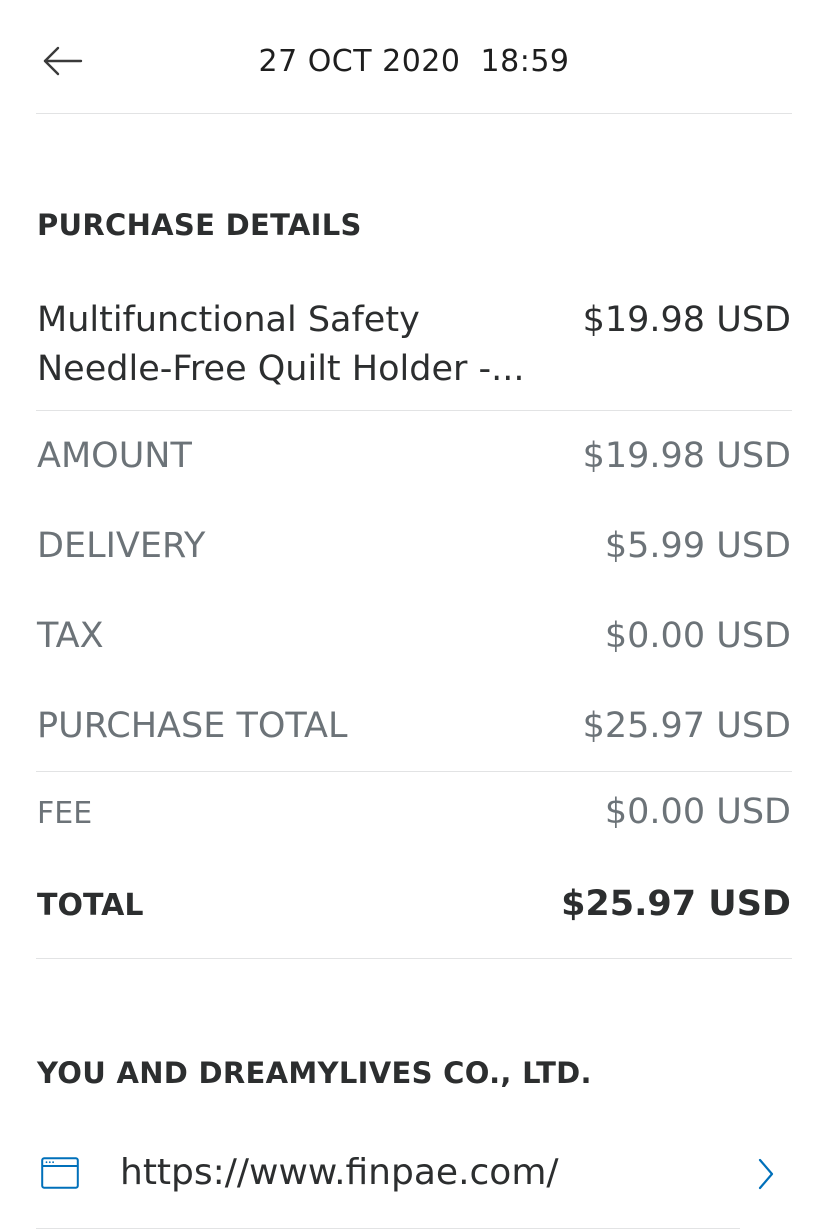 This screenshot has width=828, height=1231. Describe the element at coordinates (697, 546) in the screenshot. I see `delivery-value: $5.99 USD` at that location.